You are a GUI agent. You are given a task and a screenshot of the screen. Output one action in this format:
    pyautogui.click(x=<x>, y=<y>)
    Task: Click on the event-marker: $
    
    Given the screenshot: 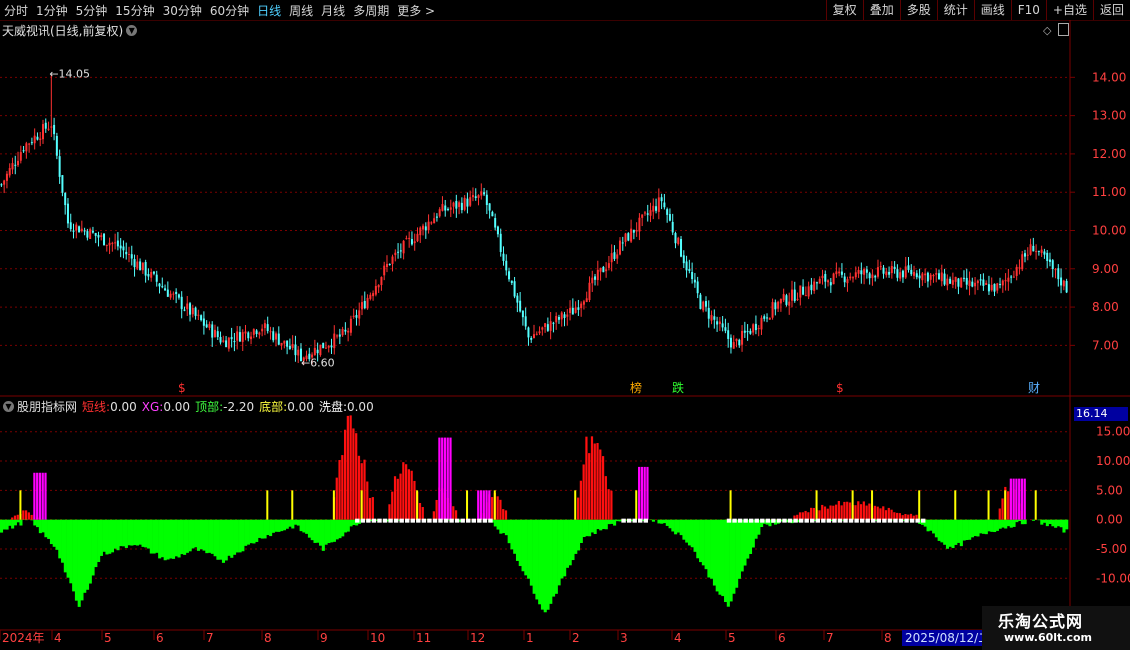 What is the action you would take?
    pyautogui.click(x=182, y=388)
    